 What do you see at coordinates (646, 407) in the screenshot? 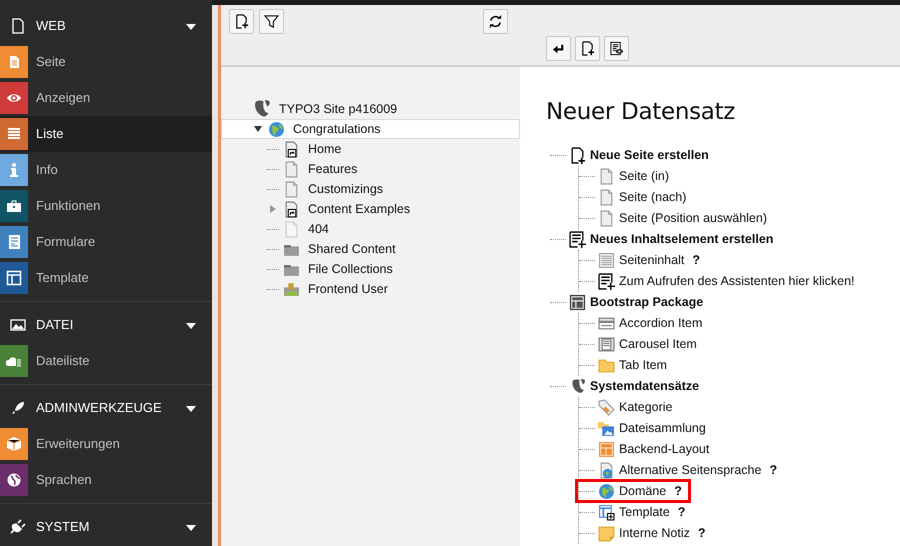
I see `record-type-link: Kategorie` at bounding box center [646, 407].